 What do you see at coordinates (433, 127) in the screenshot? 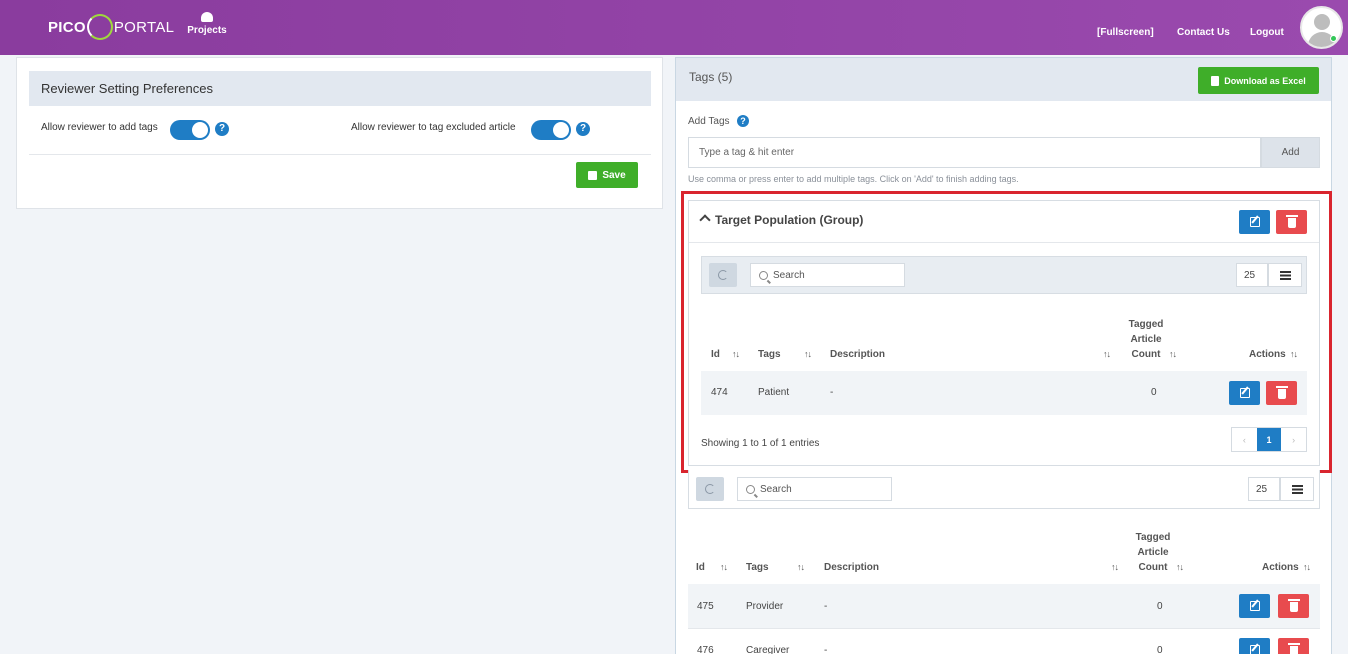
I see `allow-tag-excluded-label: Allow reviewer to tag excluded article` at bounding box center [433, 127].